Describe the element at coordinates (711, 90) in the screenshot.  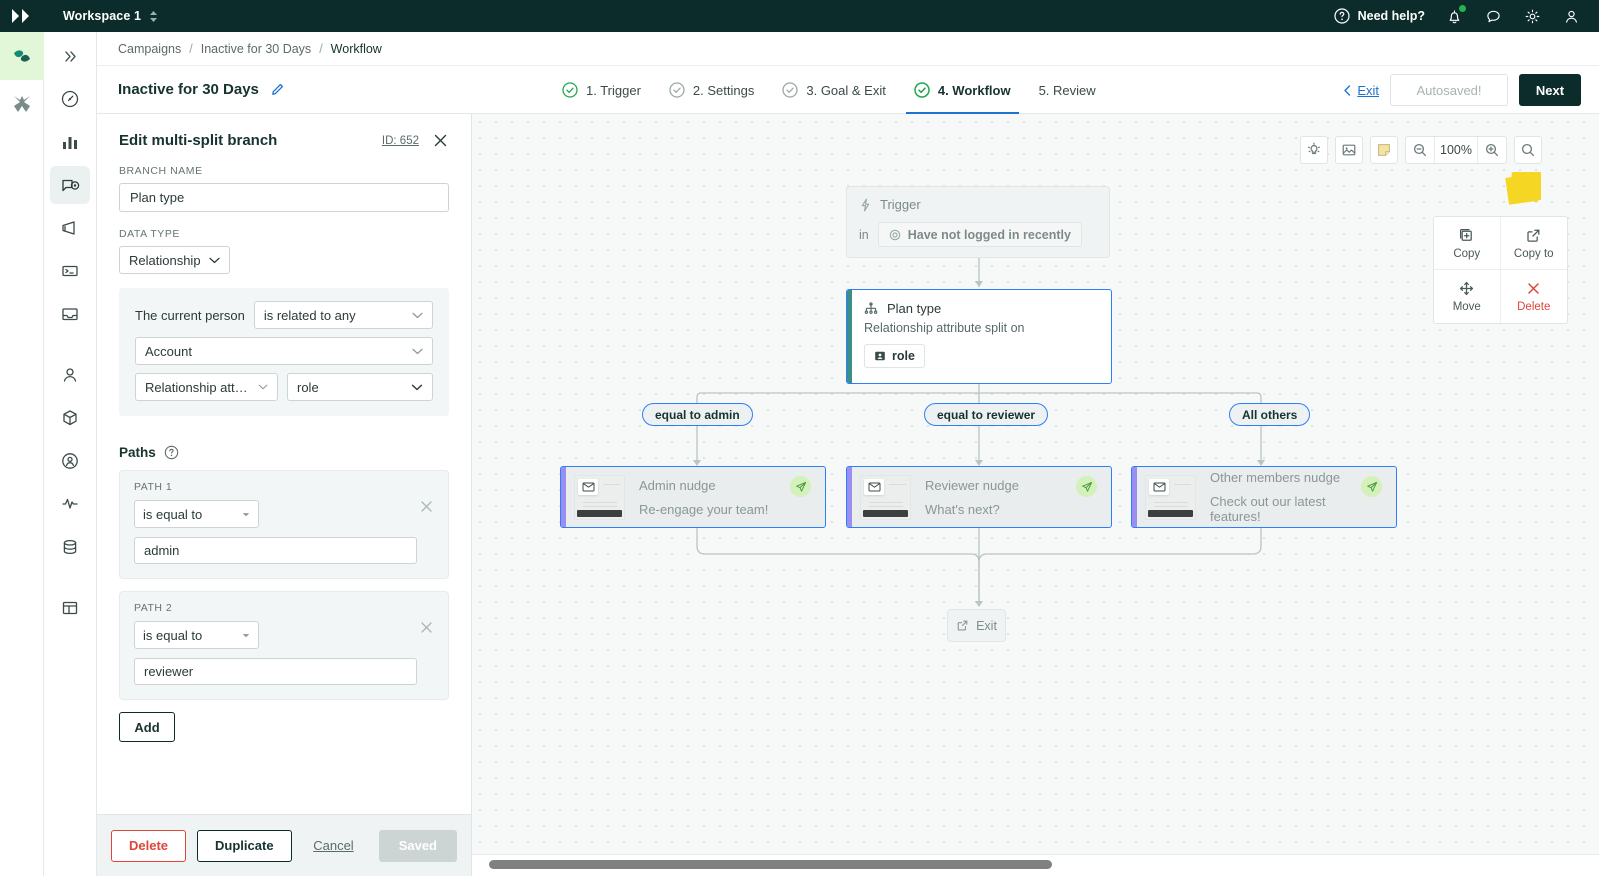
I see `step-settings: 2. Settings` at that location.